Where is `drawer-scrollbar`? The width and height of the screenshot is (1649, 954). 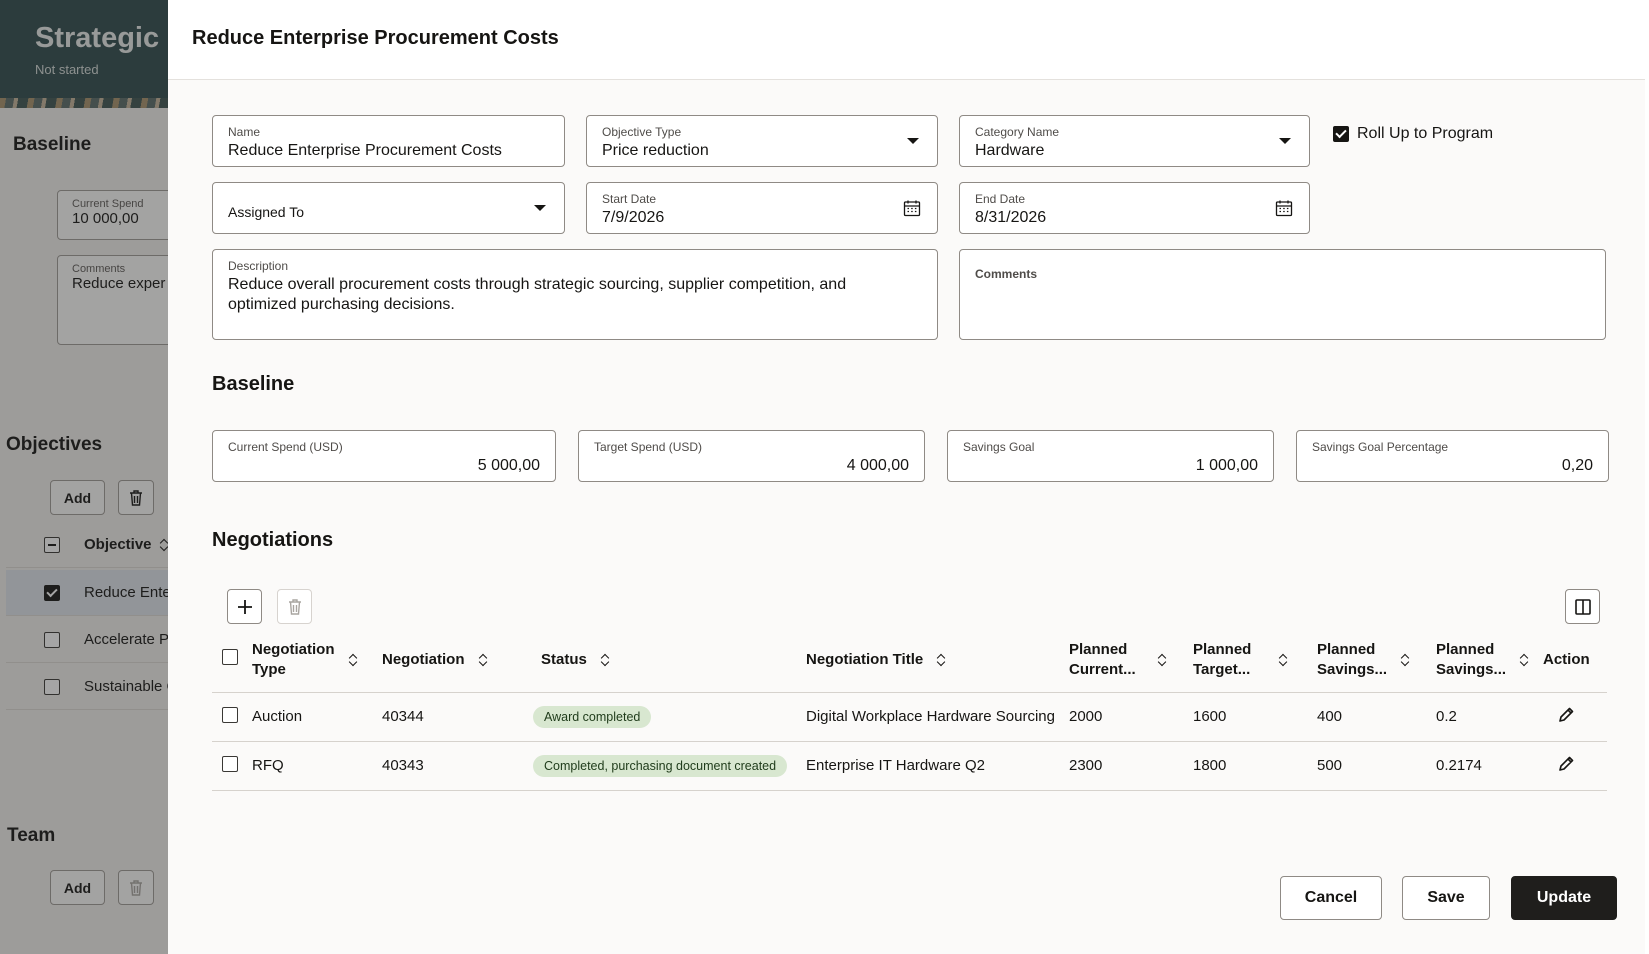 drawer-scrollbar is located at coordinates (1647, 477).